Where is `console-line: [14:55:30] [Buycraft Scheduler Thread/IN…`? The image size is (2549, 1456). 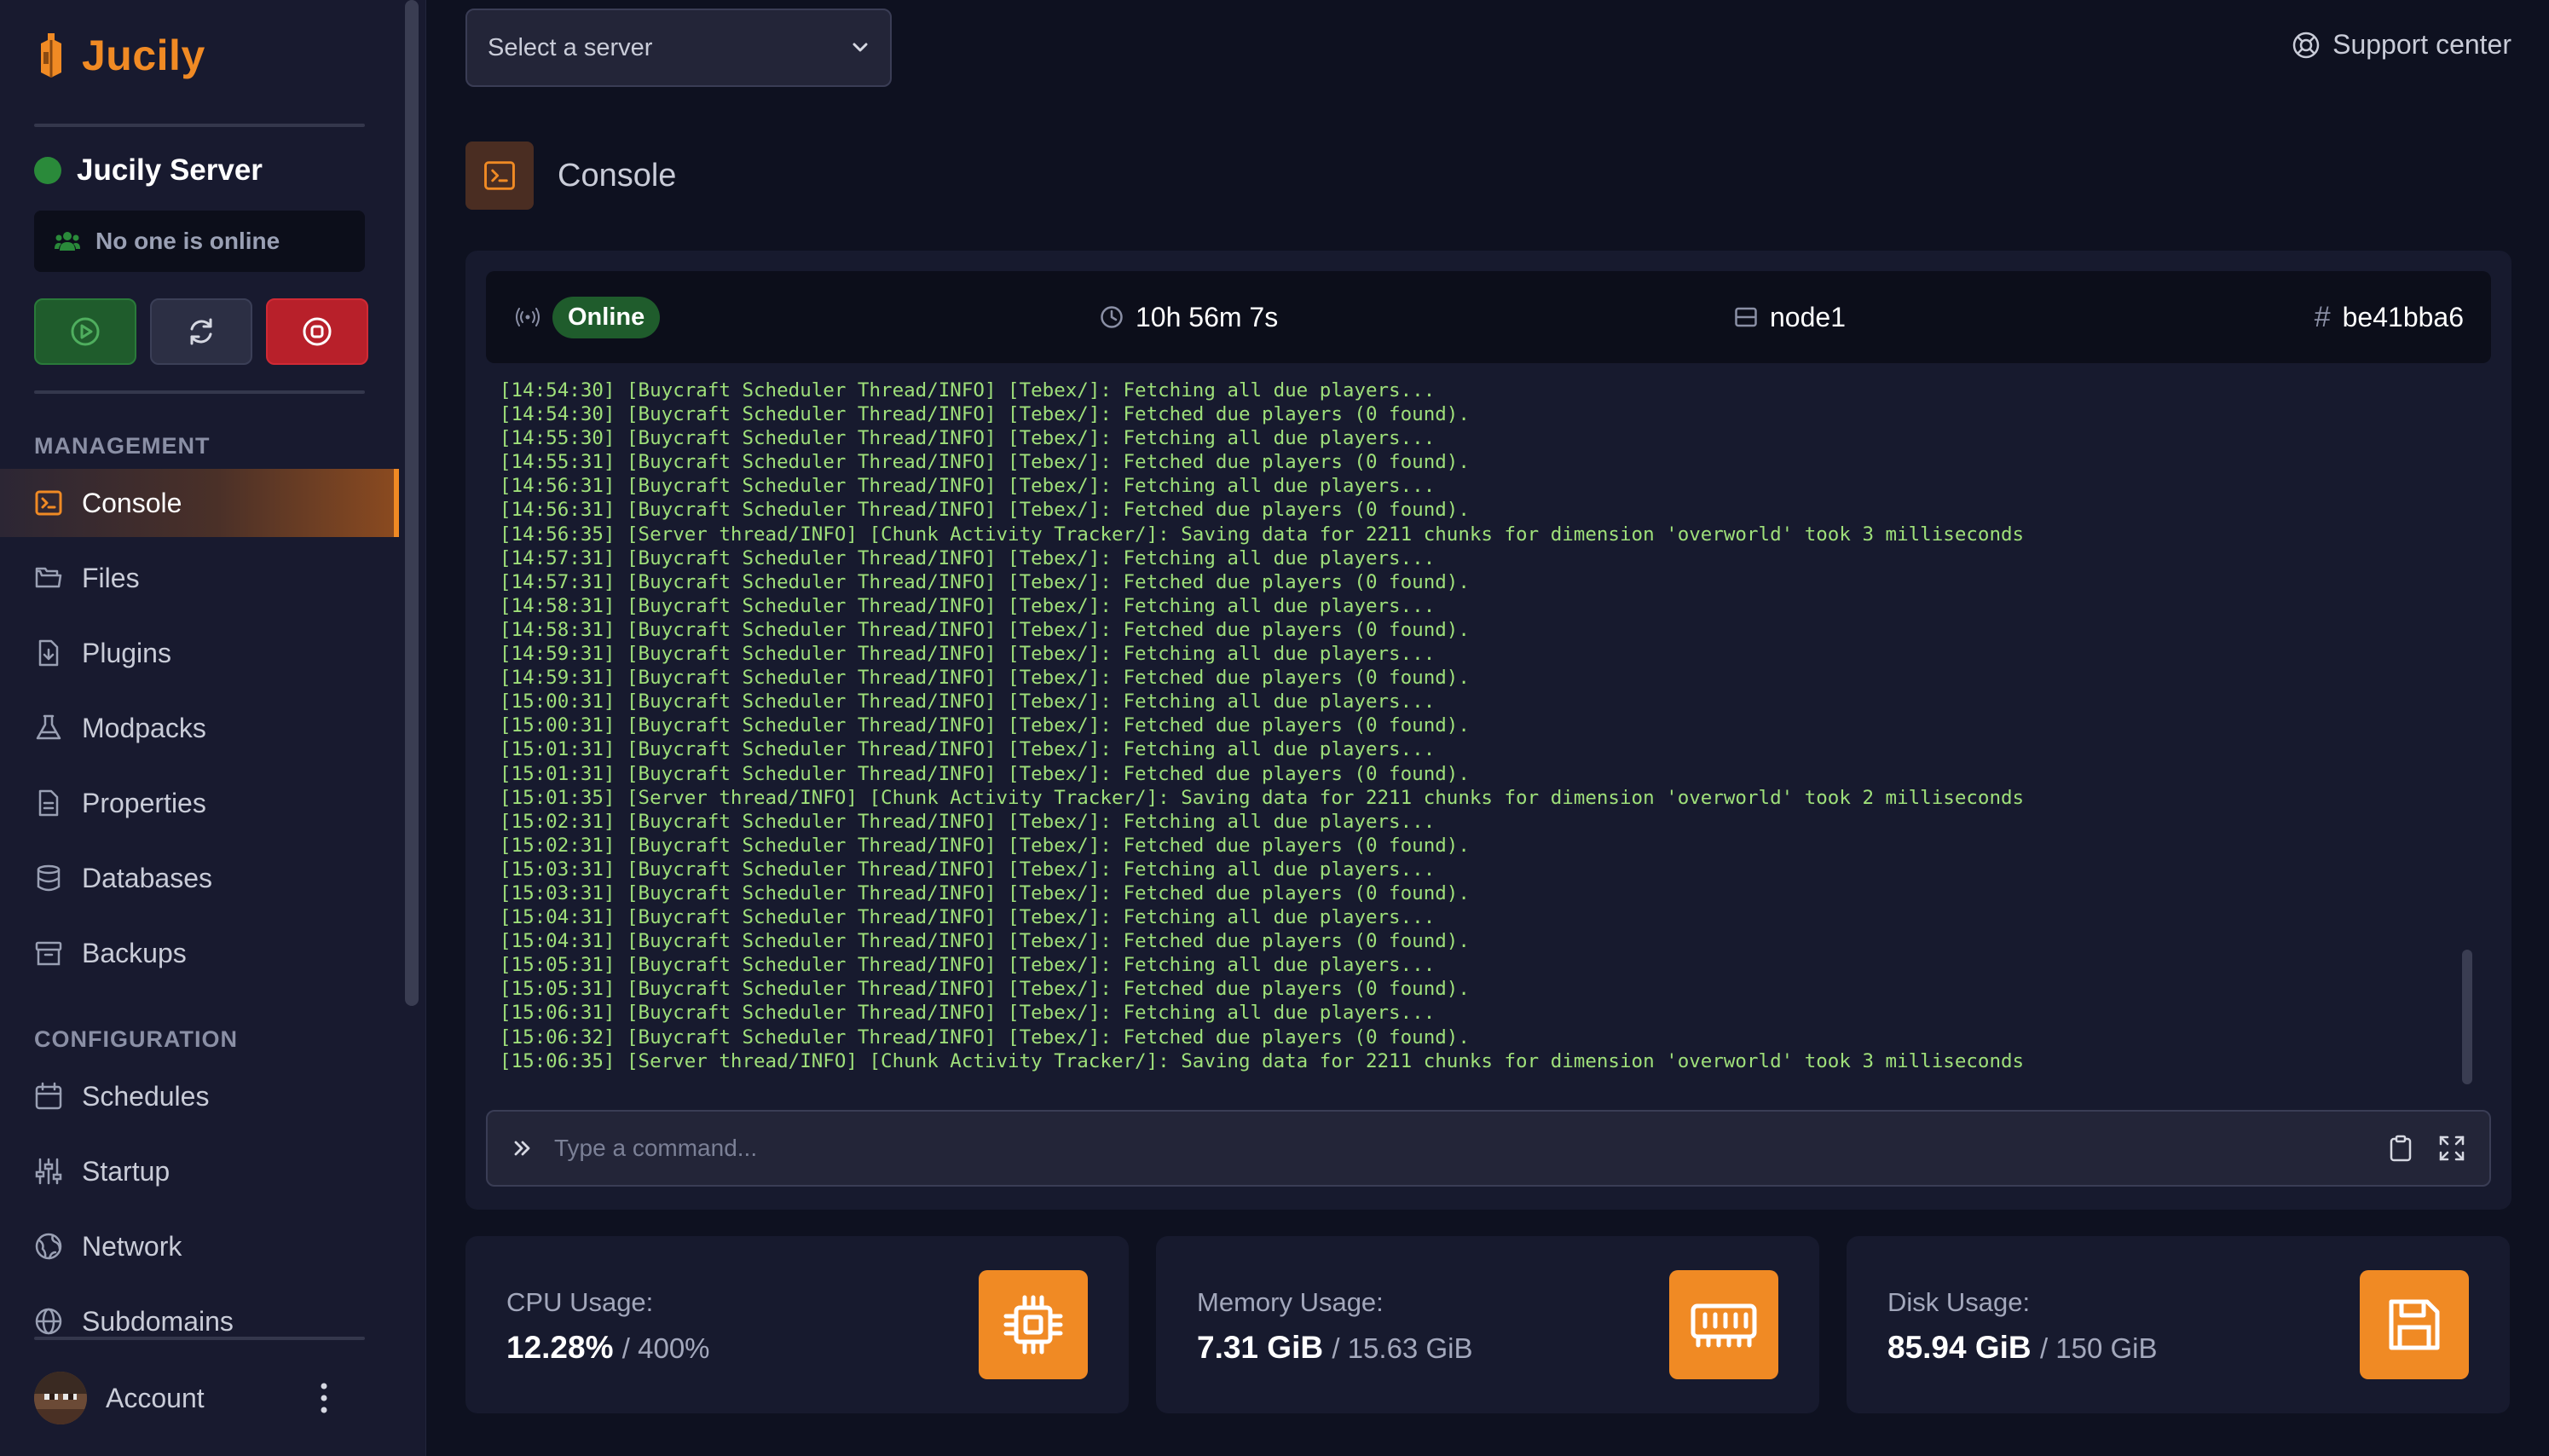
console-line: [14:55:30] [Buycraft Scheduler Thread/IN… is located at coordinates (968, 438).